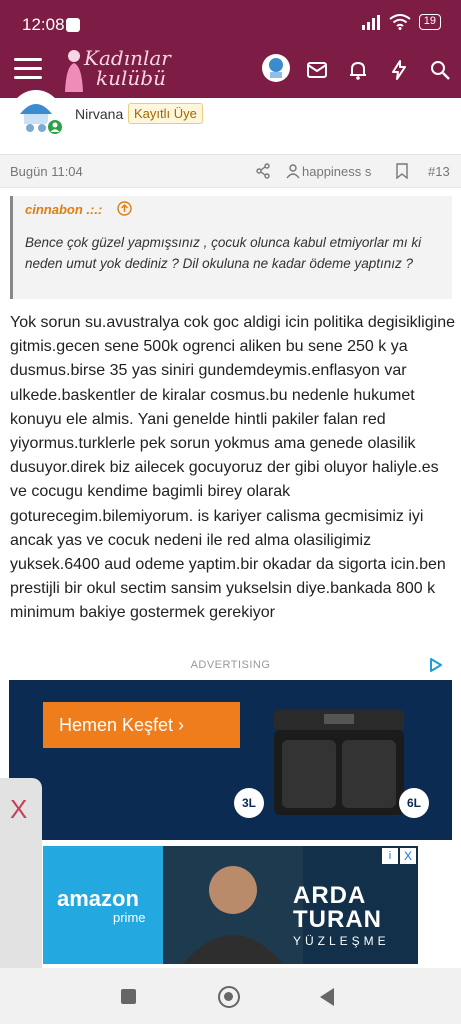 The width and height of the screenshot is (461, 1024). I want to click on site-header: Kadınlar kulübü, so click(230, 72).